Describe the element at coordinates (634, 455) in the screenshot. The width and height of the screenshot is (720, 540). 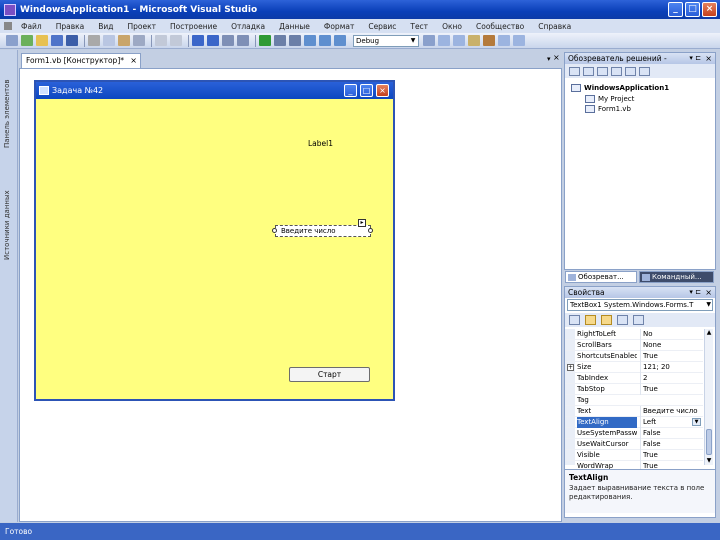
I see `property-row: Visible True` at that location.